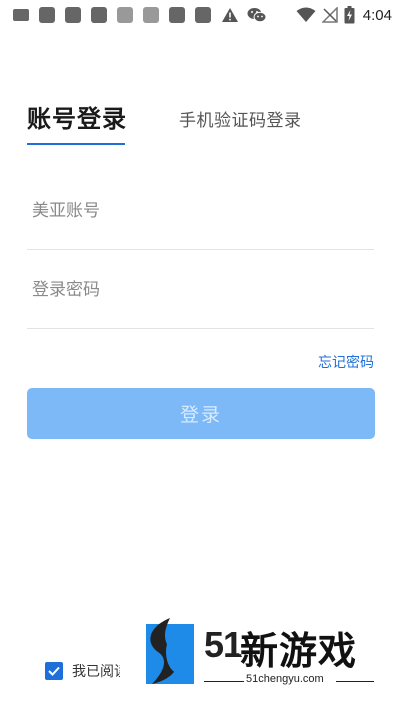 This screenshot has height=711, width=400. Describe the element at coordinates (170, 651) in the screenshot. I see `logo-s-icon` at that location.